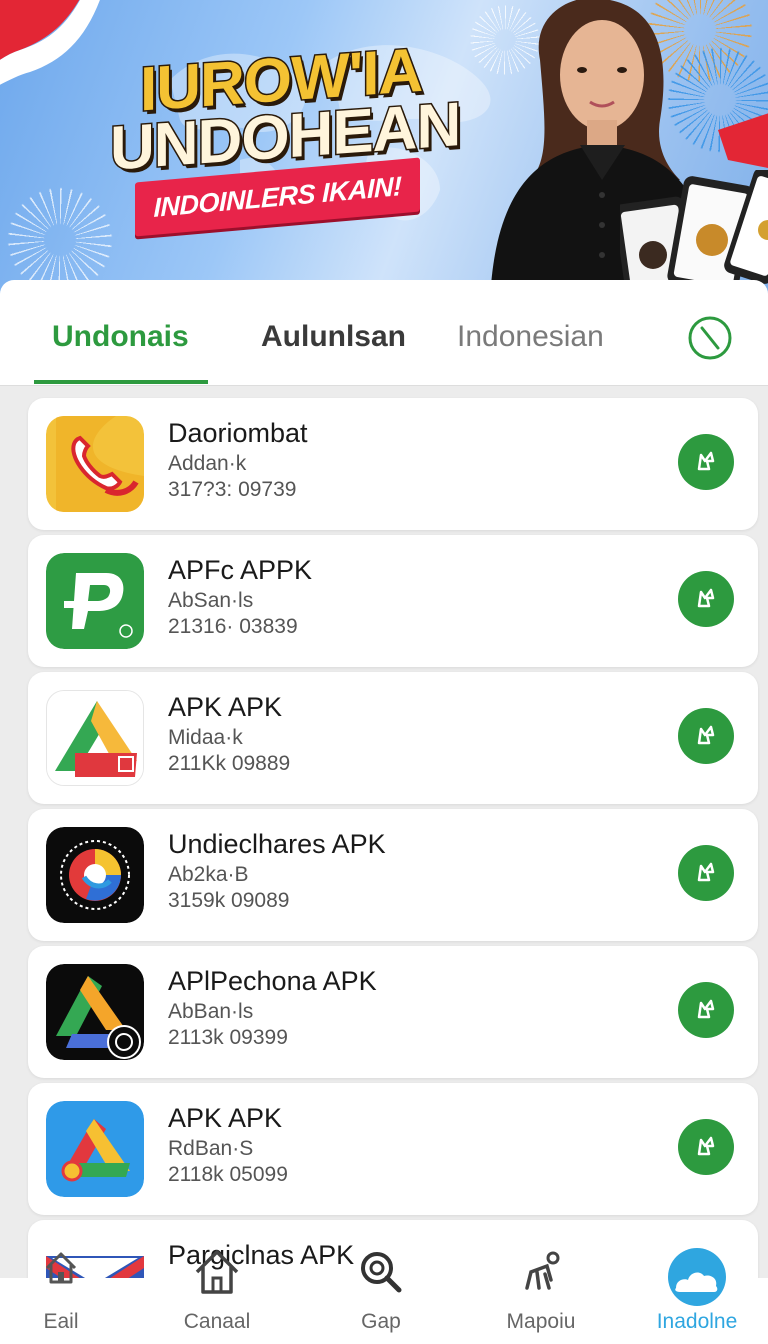 The height and width of the screenshot is (1344, 768). What do you see at coordinates (541, 1321) in the screenshot?
I see `nav-label: Mapoiu` at bounding box center [541, 1321].